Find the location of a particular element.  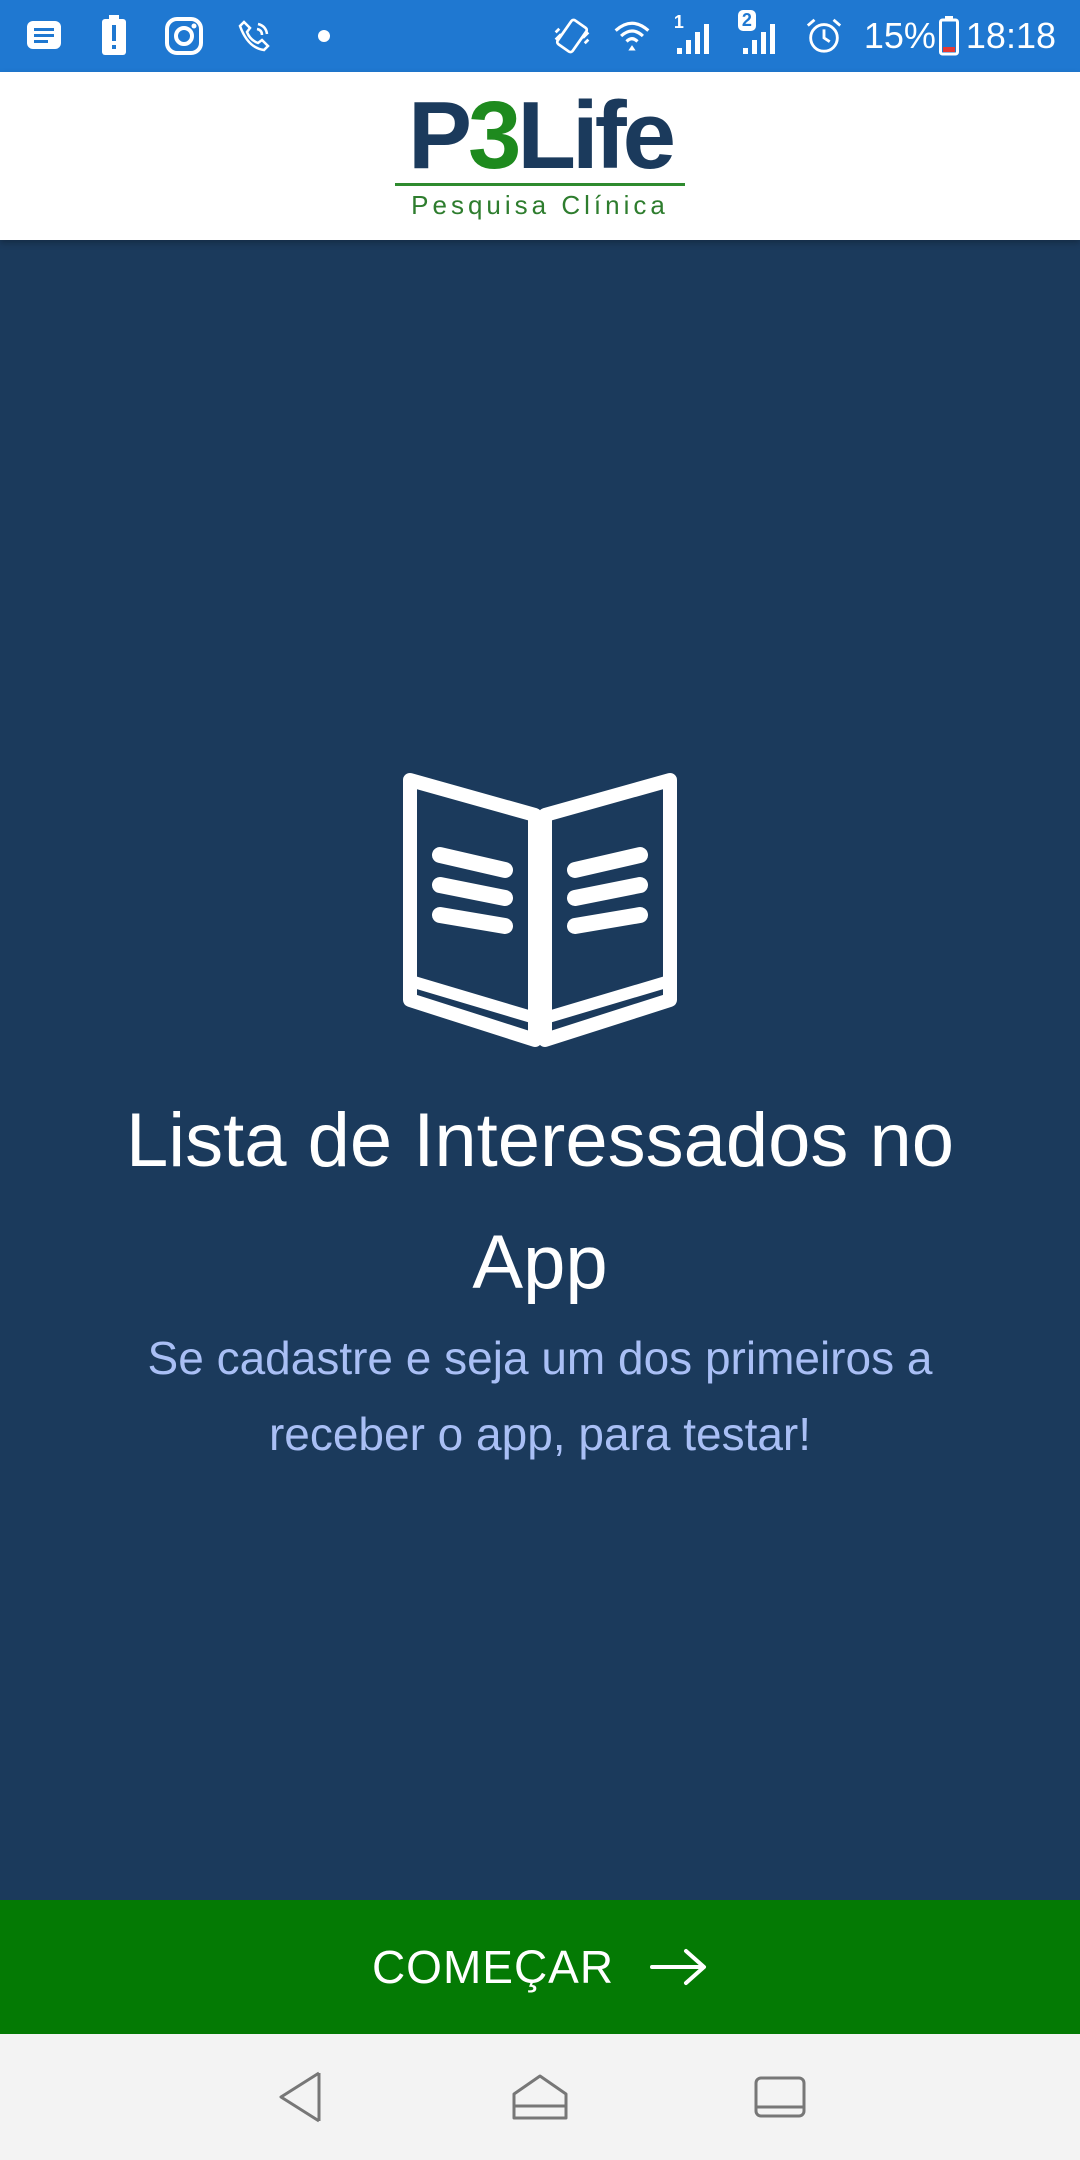

system-nav-bar is located at coordinates (540, 2097).